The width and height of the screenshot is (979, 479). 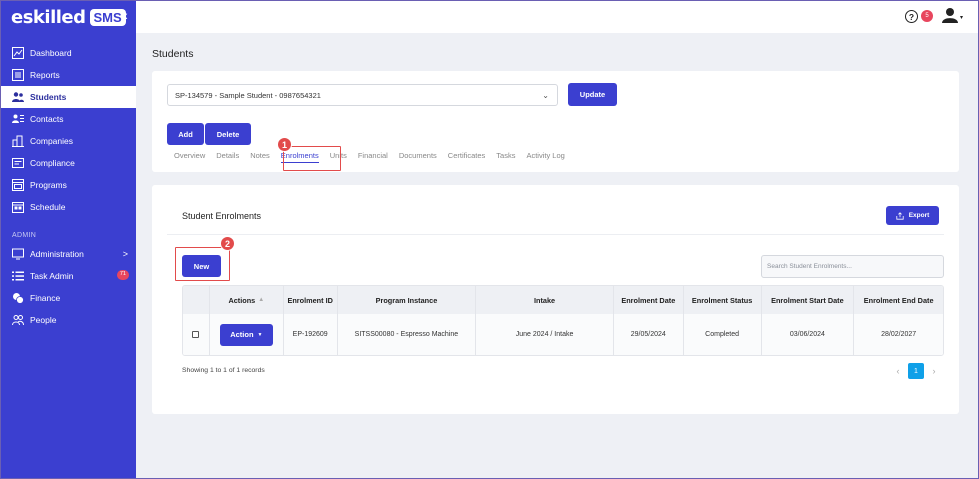 I want to click on cell-end-date: 28/02/2027, so click(x=899, y=334).